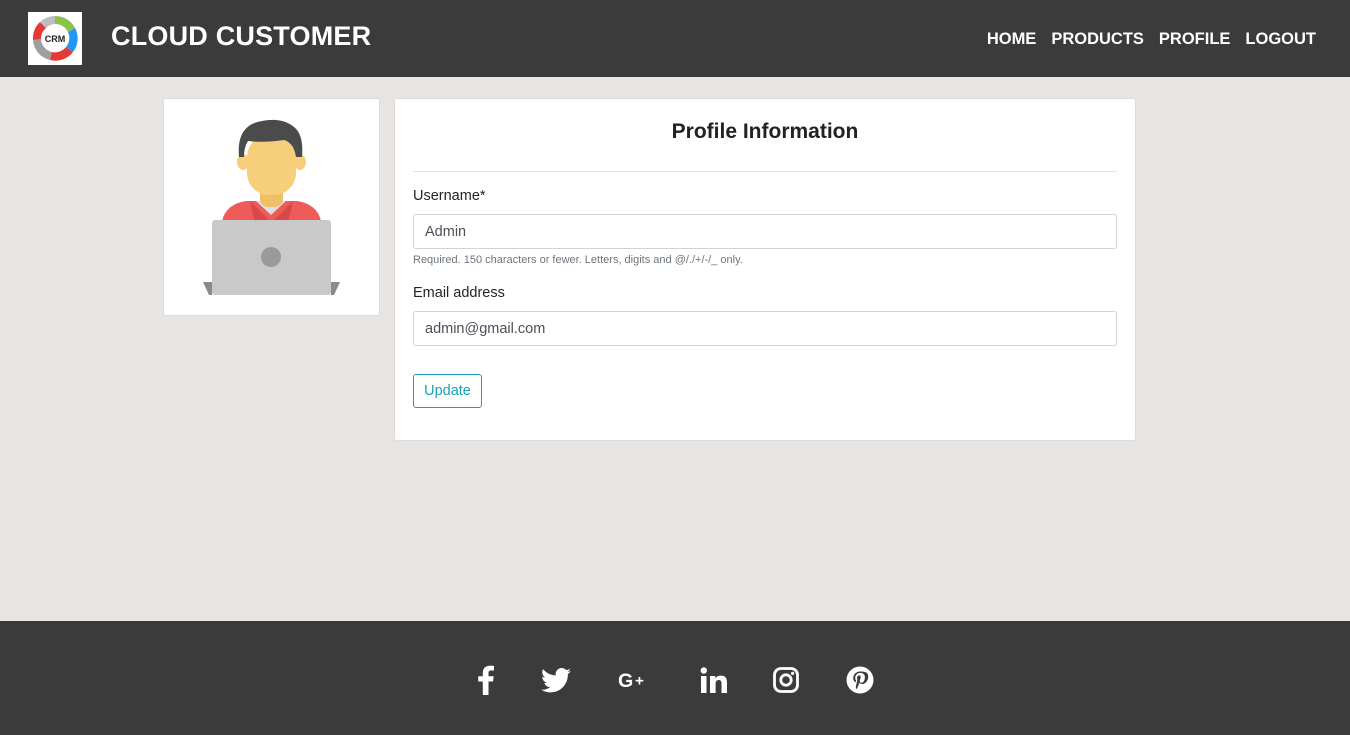 Image resolution: width=1350 pixels, height=735 pixels. I want to click on main-nav: HOME PRODUCTS PROFILE LOGOUT, so click(1151, 39).